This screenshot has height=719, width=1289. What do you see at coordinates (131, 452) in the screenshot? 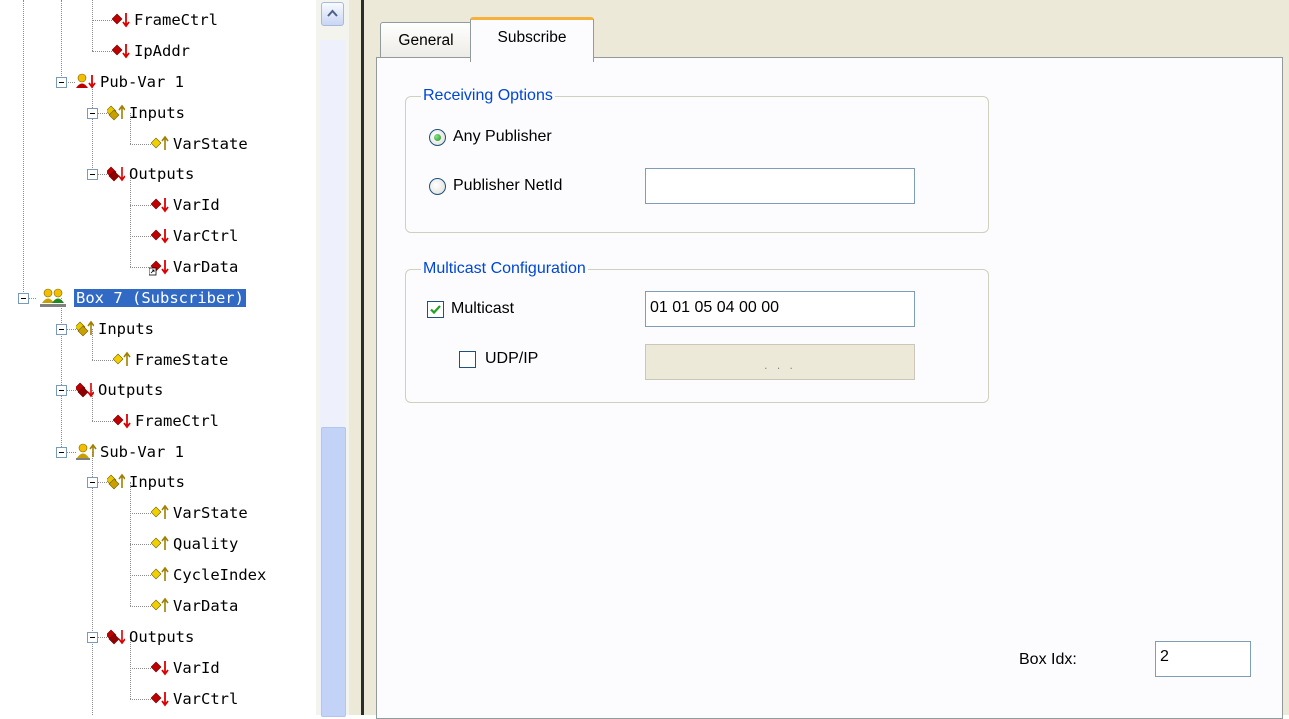
I see `tree-item-sub-var-1: Sub-Var 1` at bounding box center [131, 452].